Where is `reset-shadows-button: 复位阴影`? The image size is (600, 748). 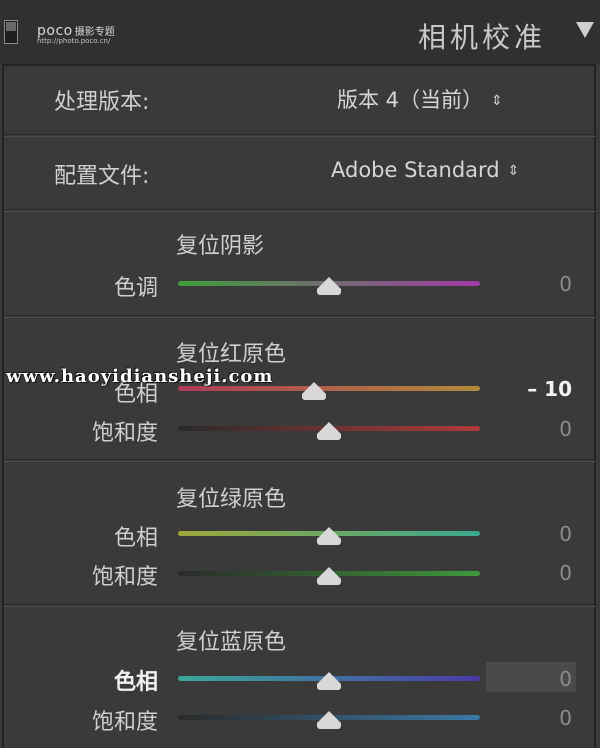
reset-shadows-button: 复位阴影 is located at coordinates (220, 244).